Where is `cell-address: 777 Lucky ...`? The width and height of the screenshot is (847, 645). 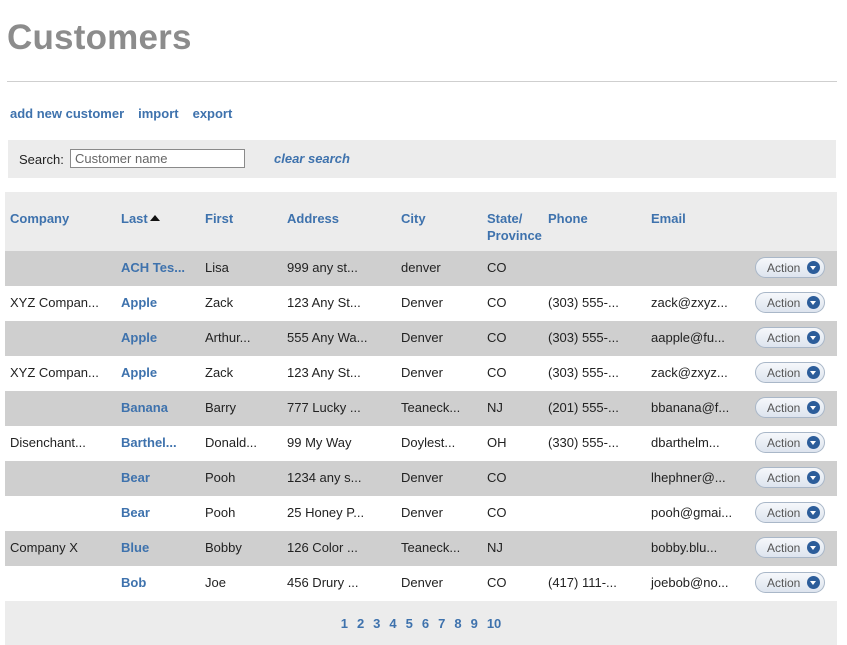 cell-address: 777 Lucky ... is located at coordinates (324, 407).